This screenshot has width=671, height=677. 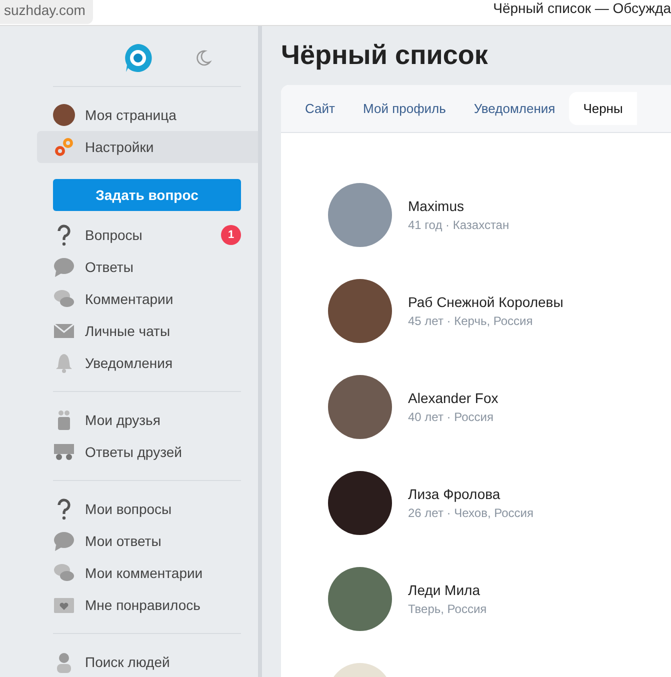 I want to click on sidebar-item: Личные чаты, so click(x=147, y=331).